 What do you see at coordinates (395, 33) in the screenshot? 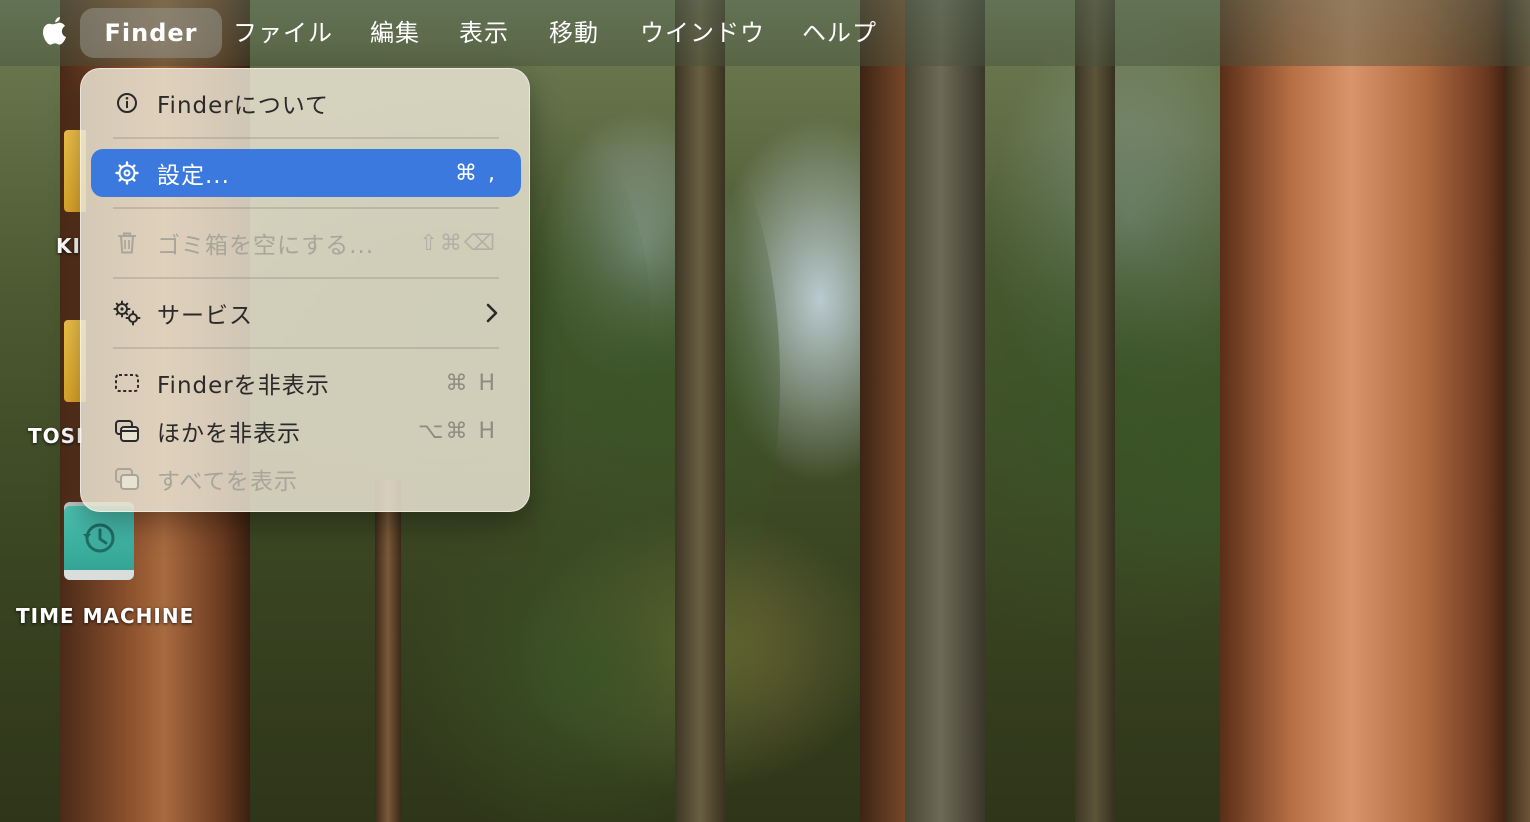
I see `menu-edit: 編集` at bounding box center [395, 33].